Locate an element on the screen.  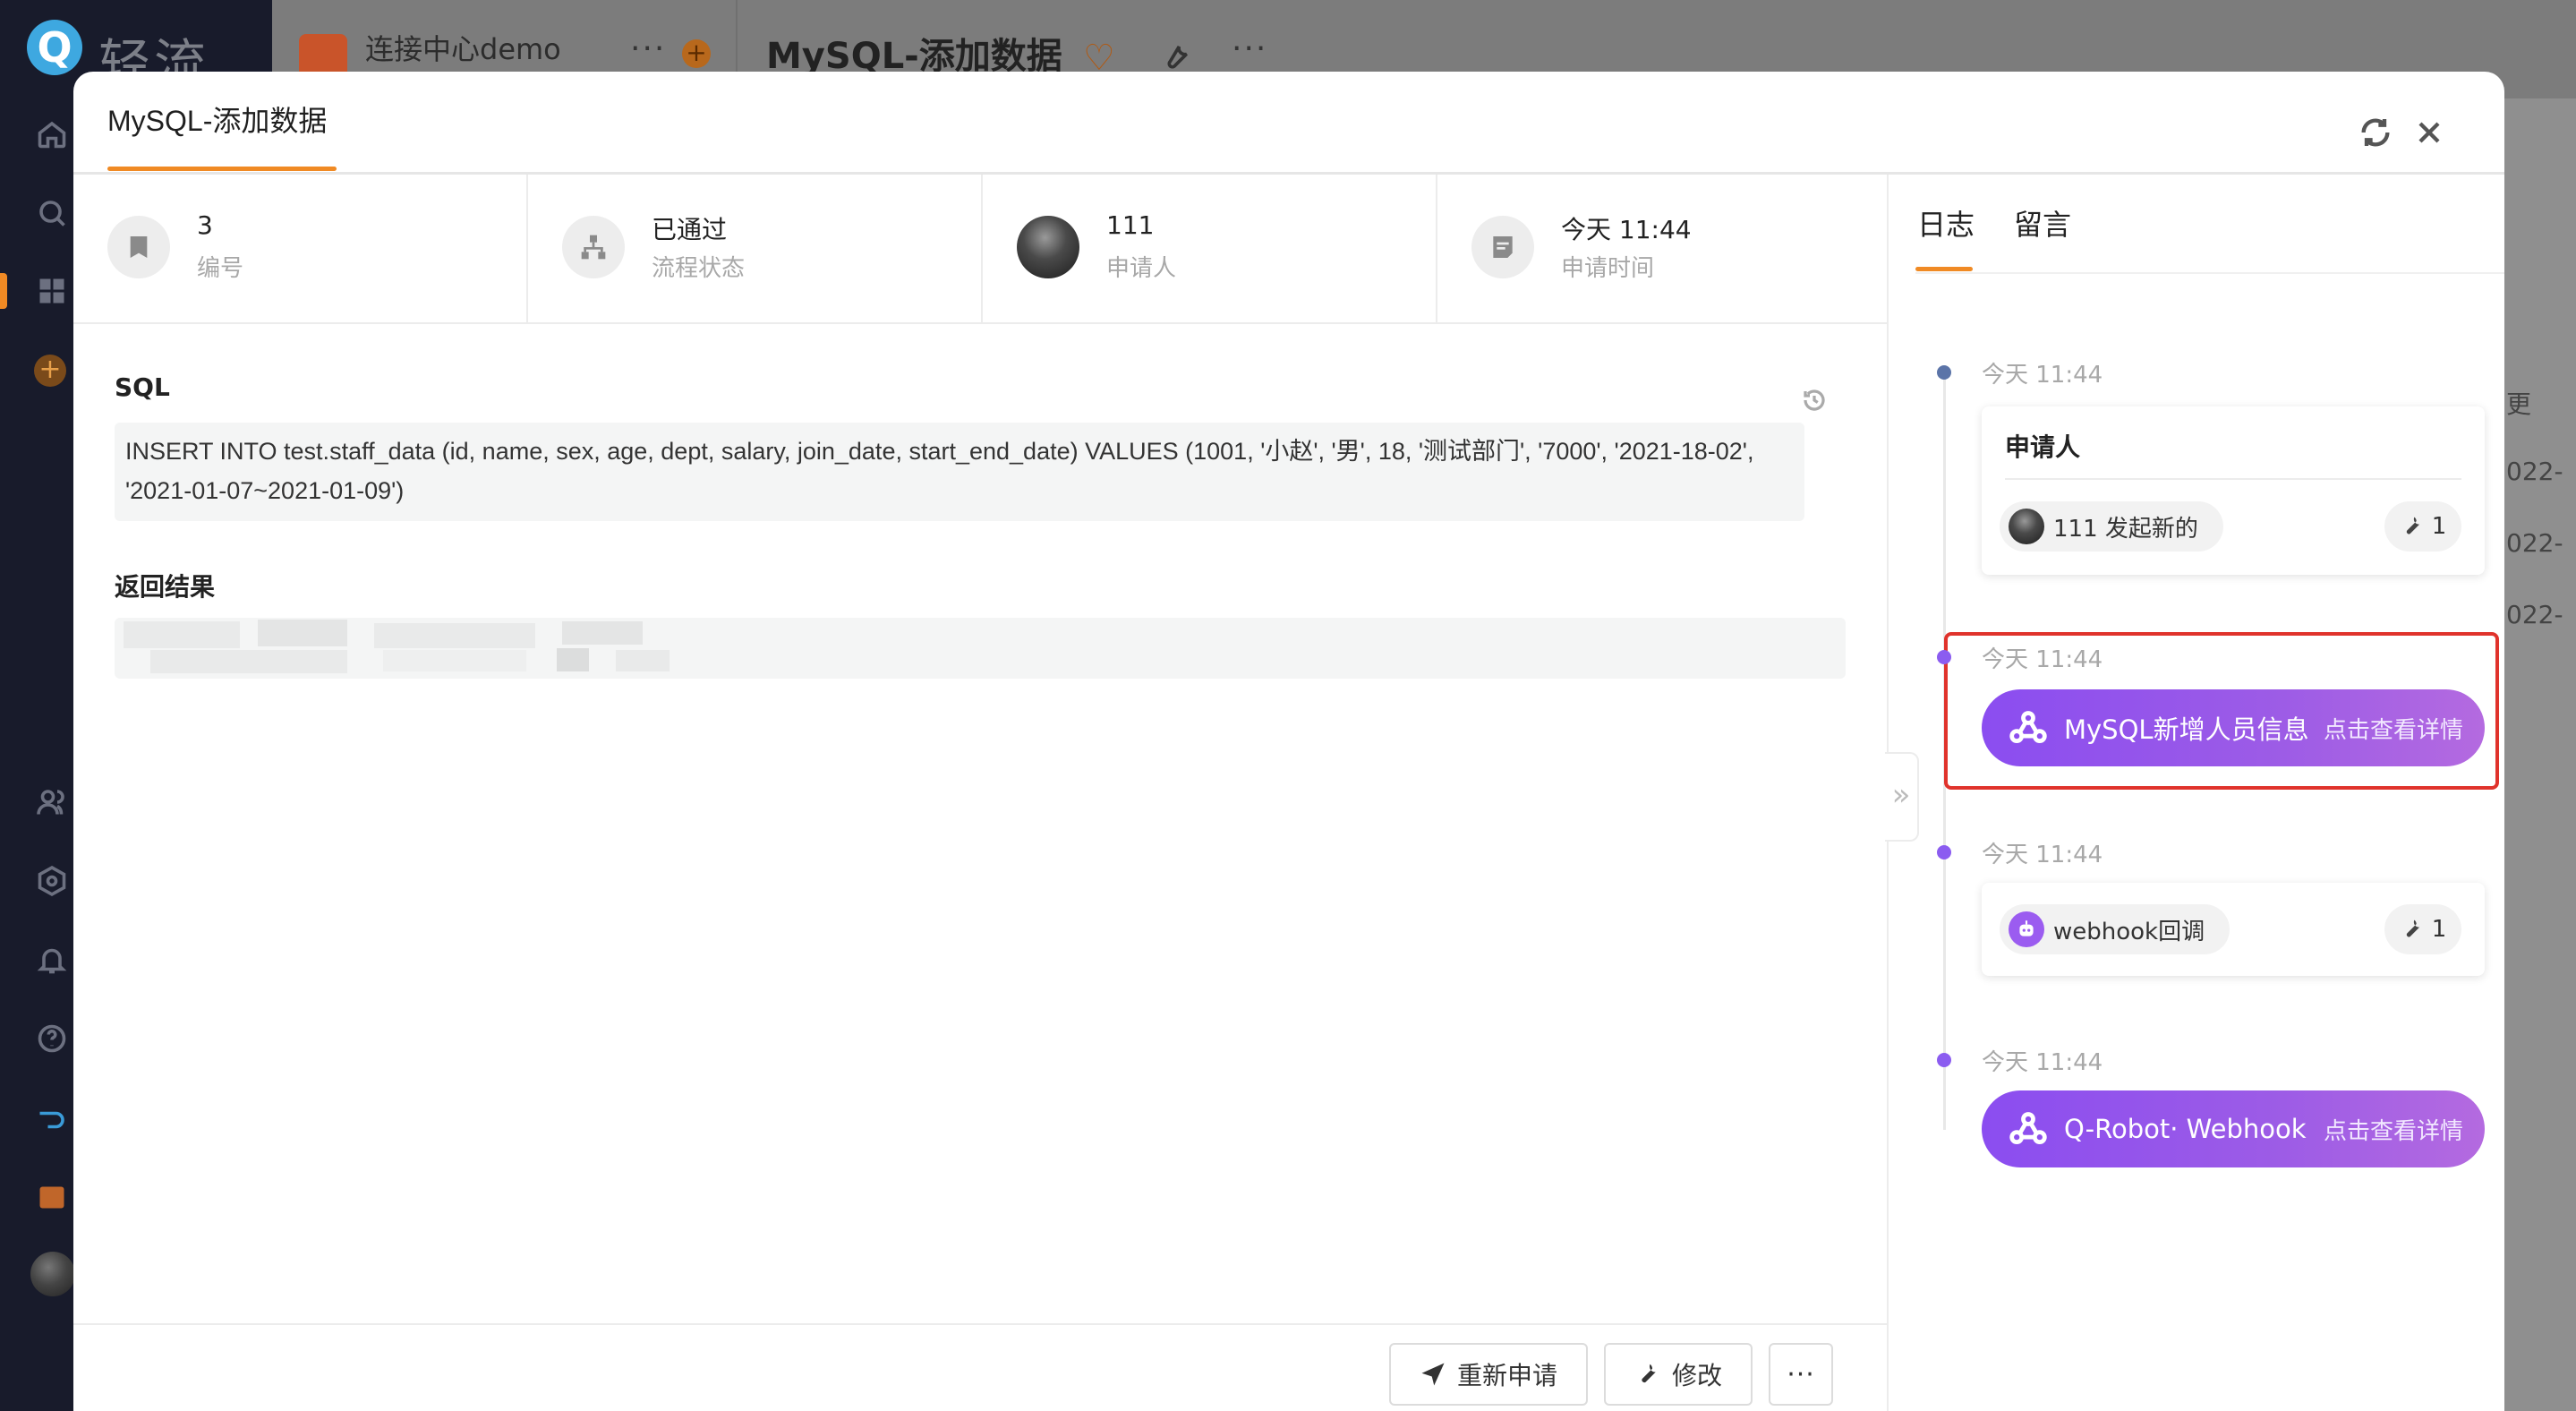
mysql-node-name: MySQL新增人员信息 is located at coordinates (2186, 729).